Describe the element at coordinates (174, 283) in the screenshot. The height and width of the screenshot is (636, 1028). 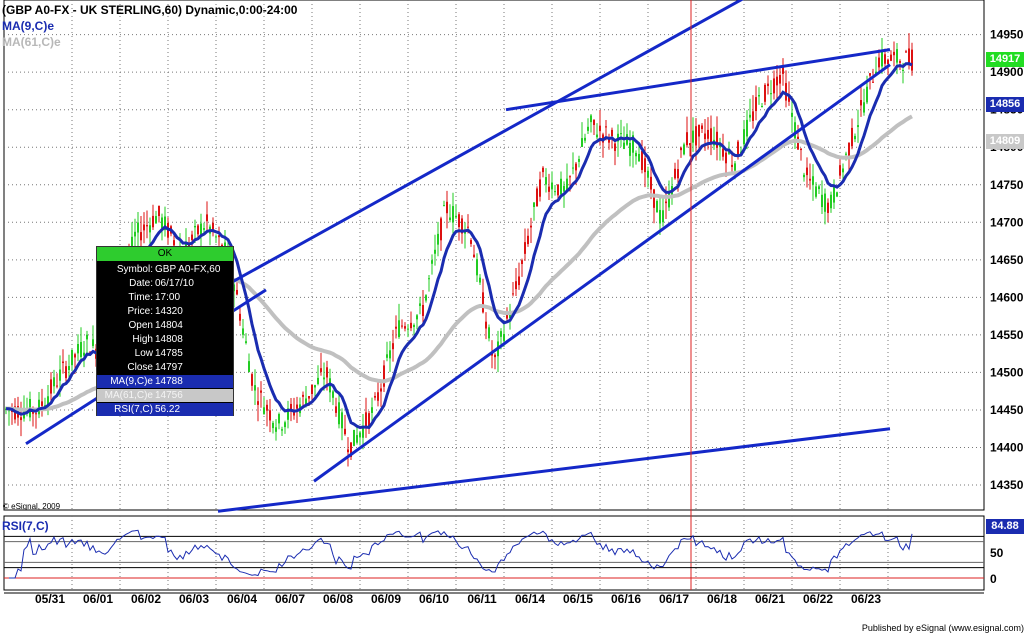
I see `data-value: 06/17/10` at that location.